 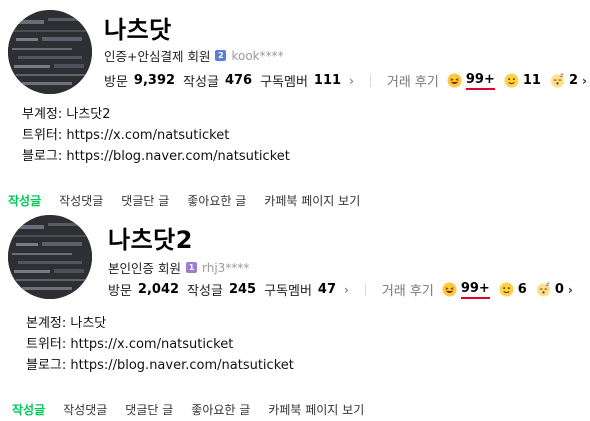 I want to click on nickname: 나츠닷2, so click(x=150, y=240).